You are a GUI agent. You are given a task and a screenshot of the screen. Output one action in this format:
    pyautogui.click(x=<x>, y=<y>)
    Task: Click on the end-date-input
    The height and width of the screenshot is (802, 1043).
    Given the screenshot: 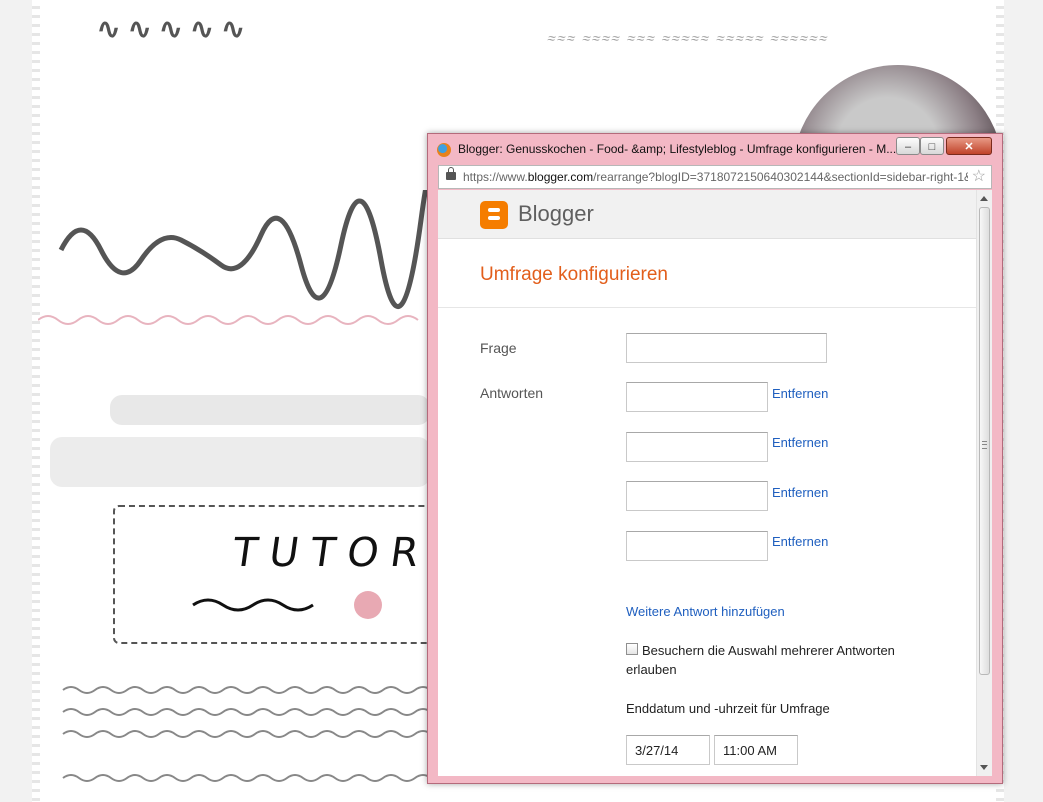 What is the action you would take?
    pyautogui.click(x=668, y=750)
    